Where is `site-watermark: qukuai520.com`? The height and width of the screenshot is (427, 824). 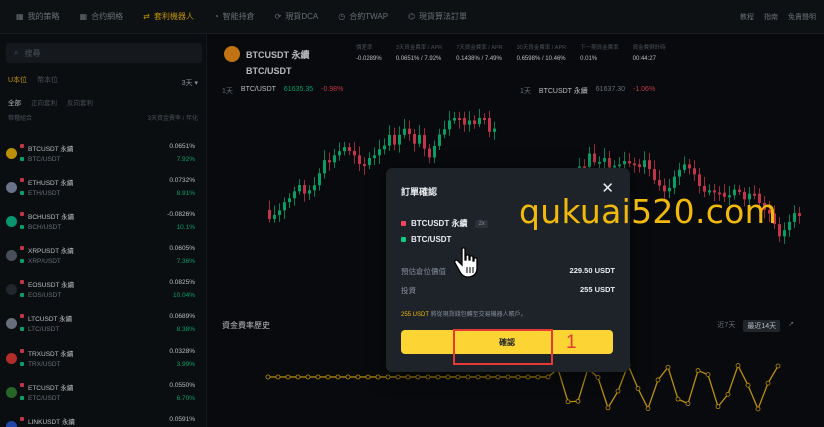
site-watermark: qukuai520.com is located at coordinates (648, 211).